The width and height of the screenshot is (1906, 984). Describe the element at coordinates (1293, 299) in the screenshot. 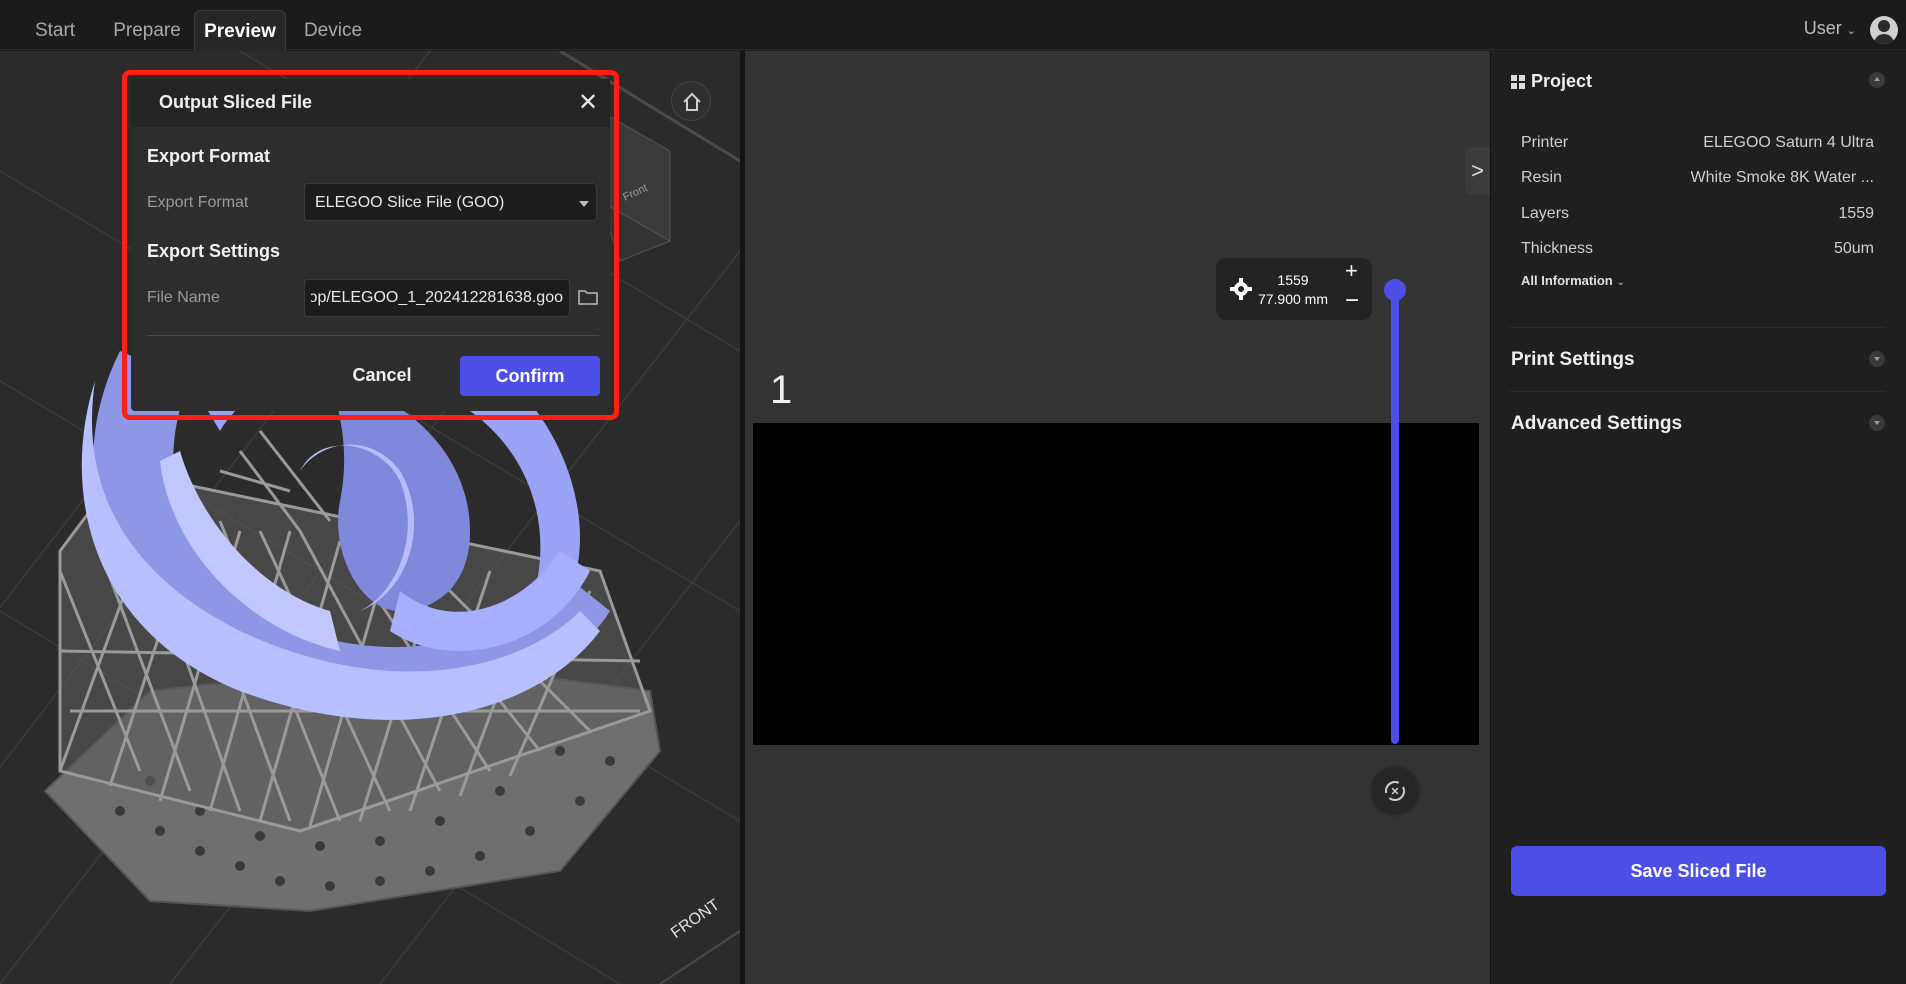

I see `layer-height: 77.900 mm` at that location.